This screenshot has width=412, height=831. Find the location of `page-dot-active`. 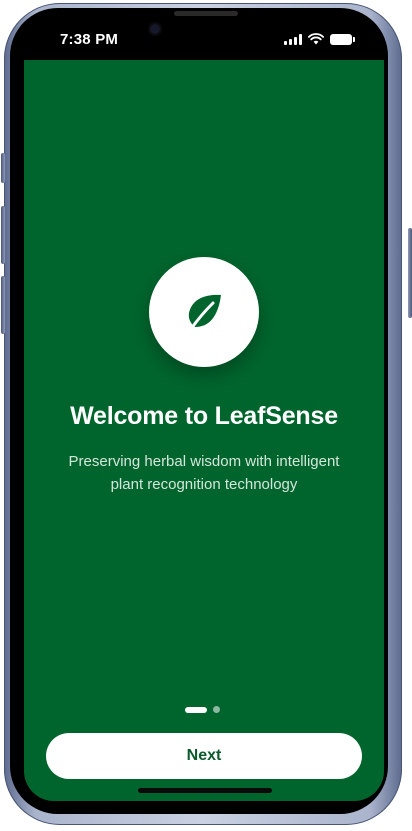

page-dot-active is located at coordinates (196, 709).